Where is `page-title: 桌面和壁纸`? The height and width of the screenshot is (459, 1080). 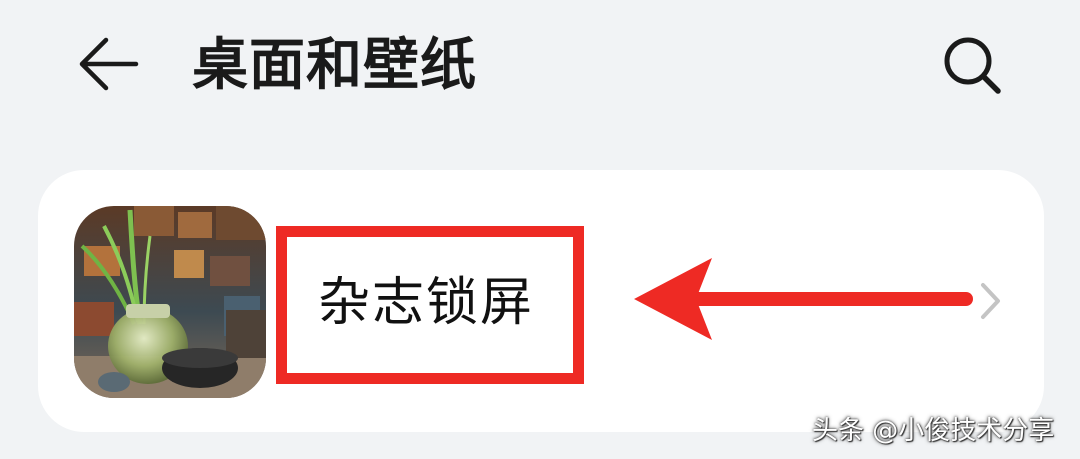
page-title: 桌面和壁纸 is located at coordinates (334, 65).